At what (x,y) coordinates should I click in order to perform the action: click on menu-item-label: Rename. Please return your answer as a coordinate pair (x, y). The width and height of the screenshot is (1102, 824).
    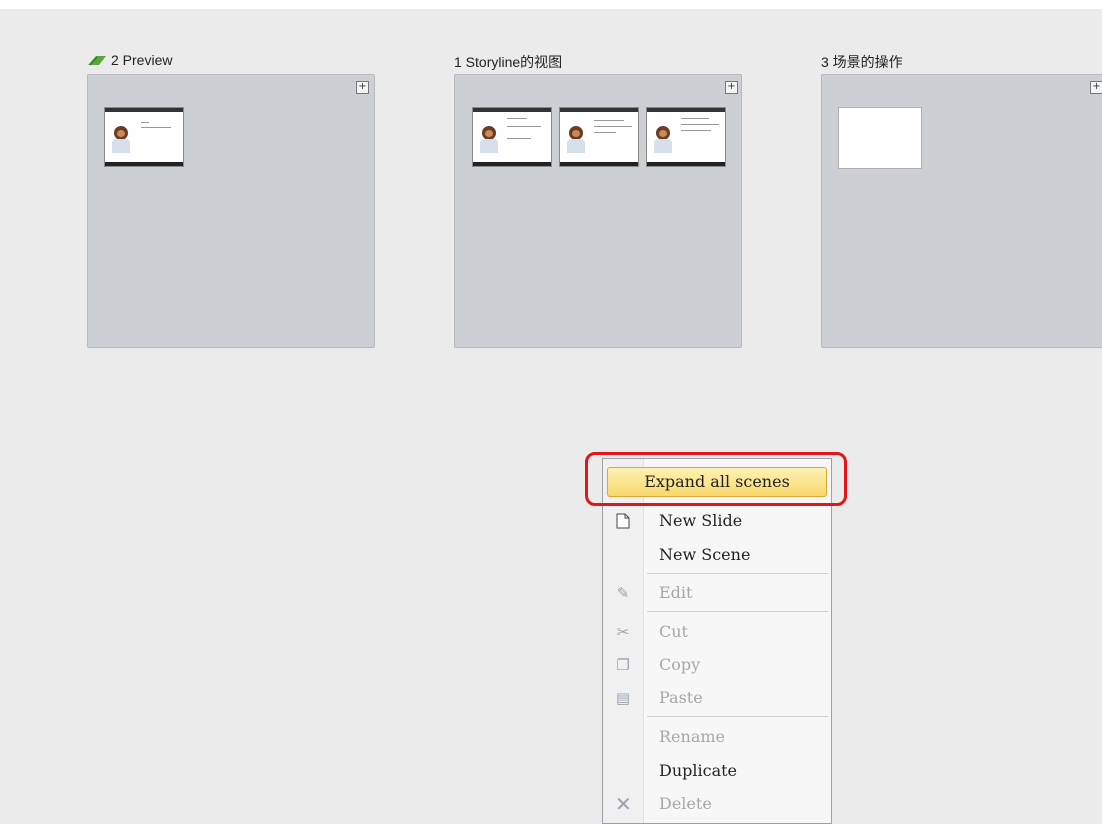
    Looking at the image, I should click on (692, 736).